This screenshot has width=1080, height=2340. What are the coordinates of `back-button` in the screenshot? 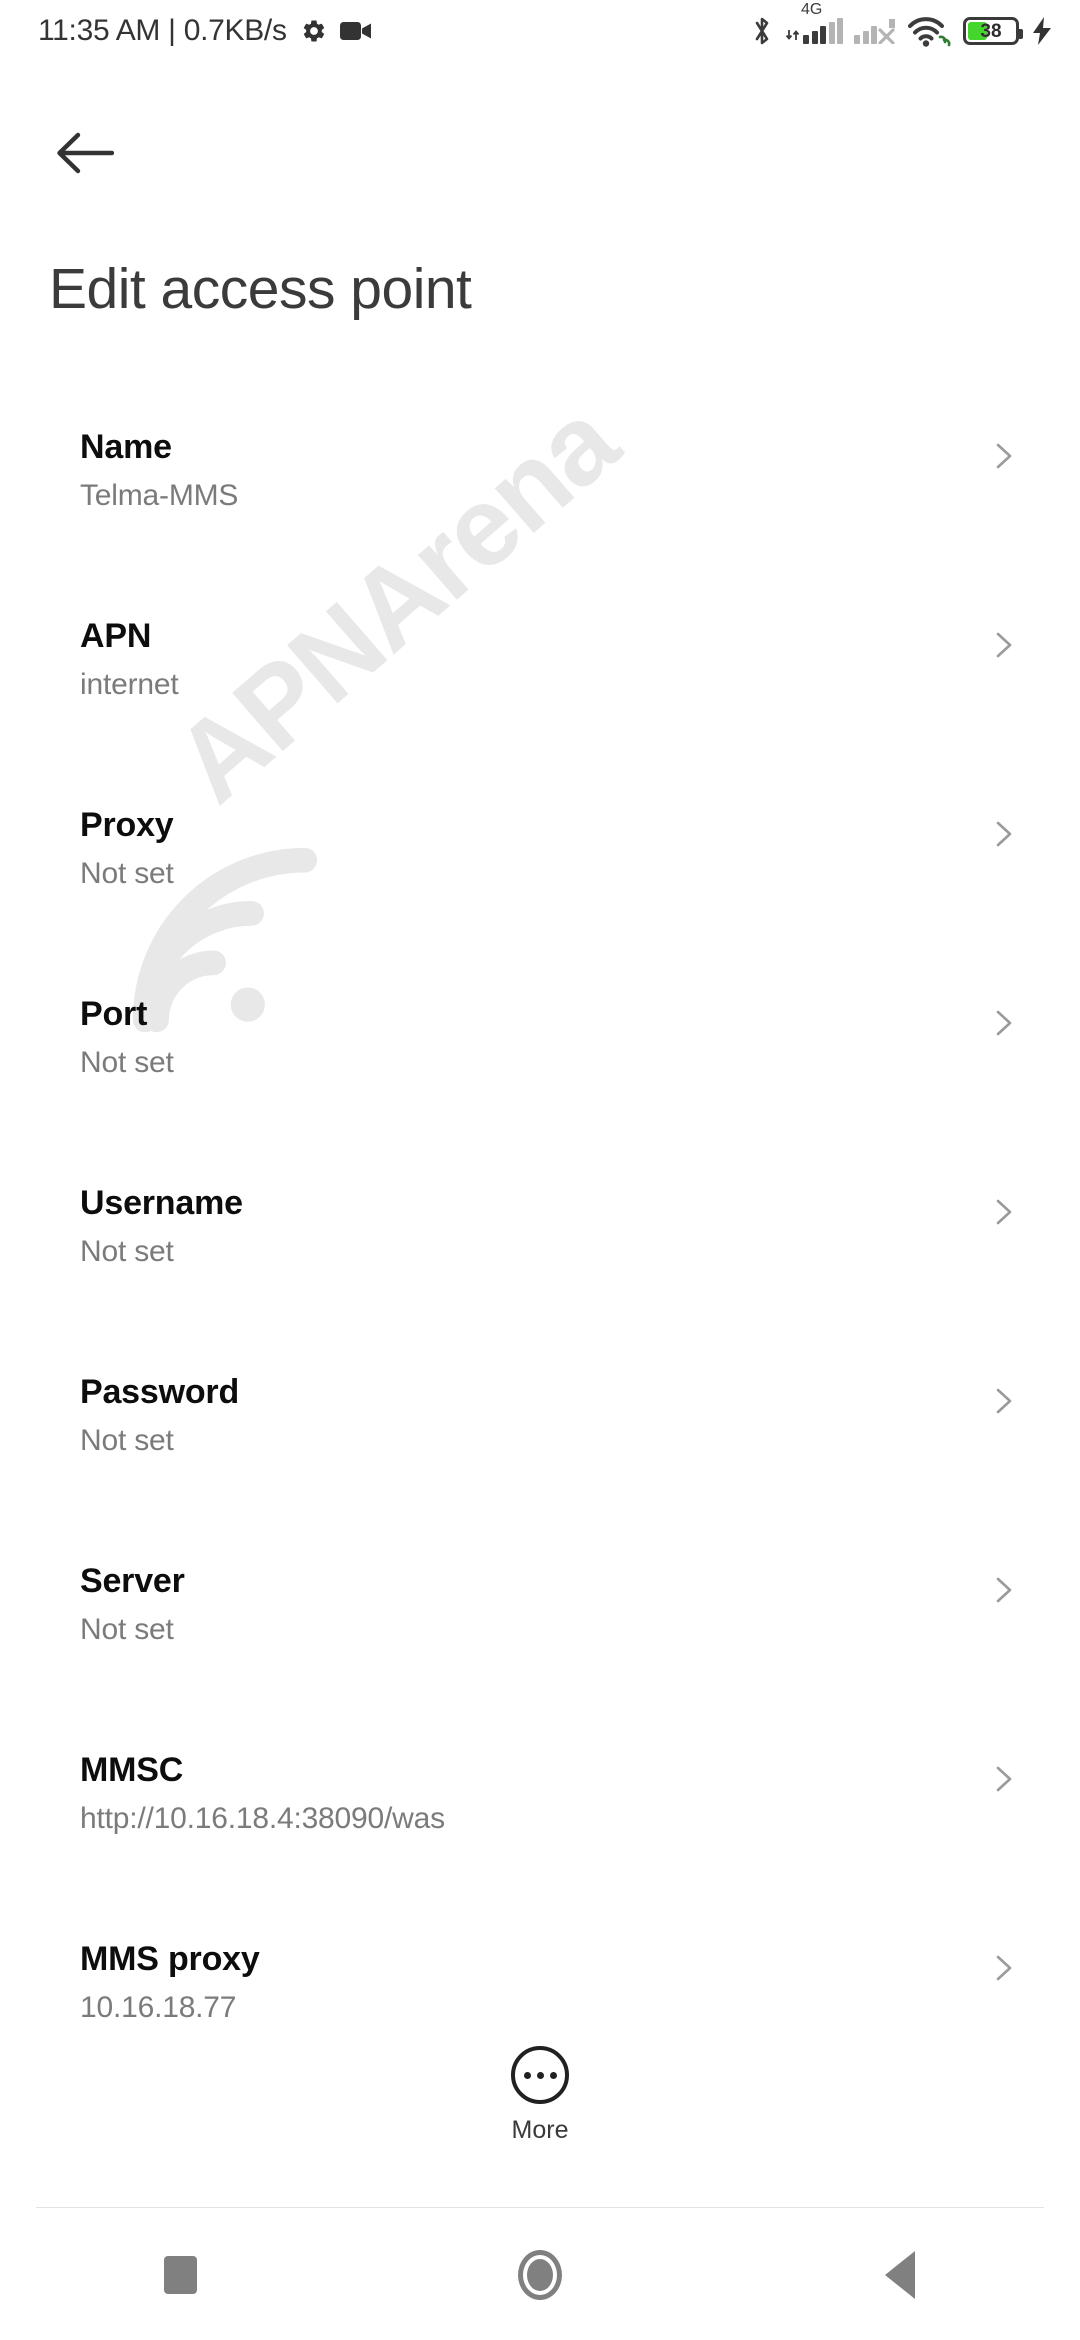 It's located at (85, 153).